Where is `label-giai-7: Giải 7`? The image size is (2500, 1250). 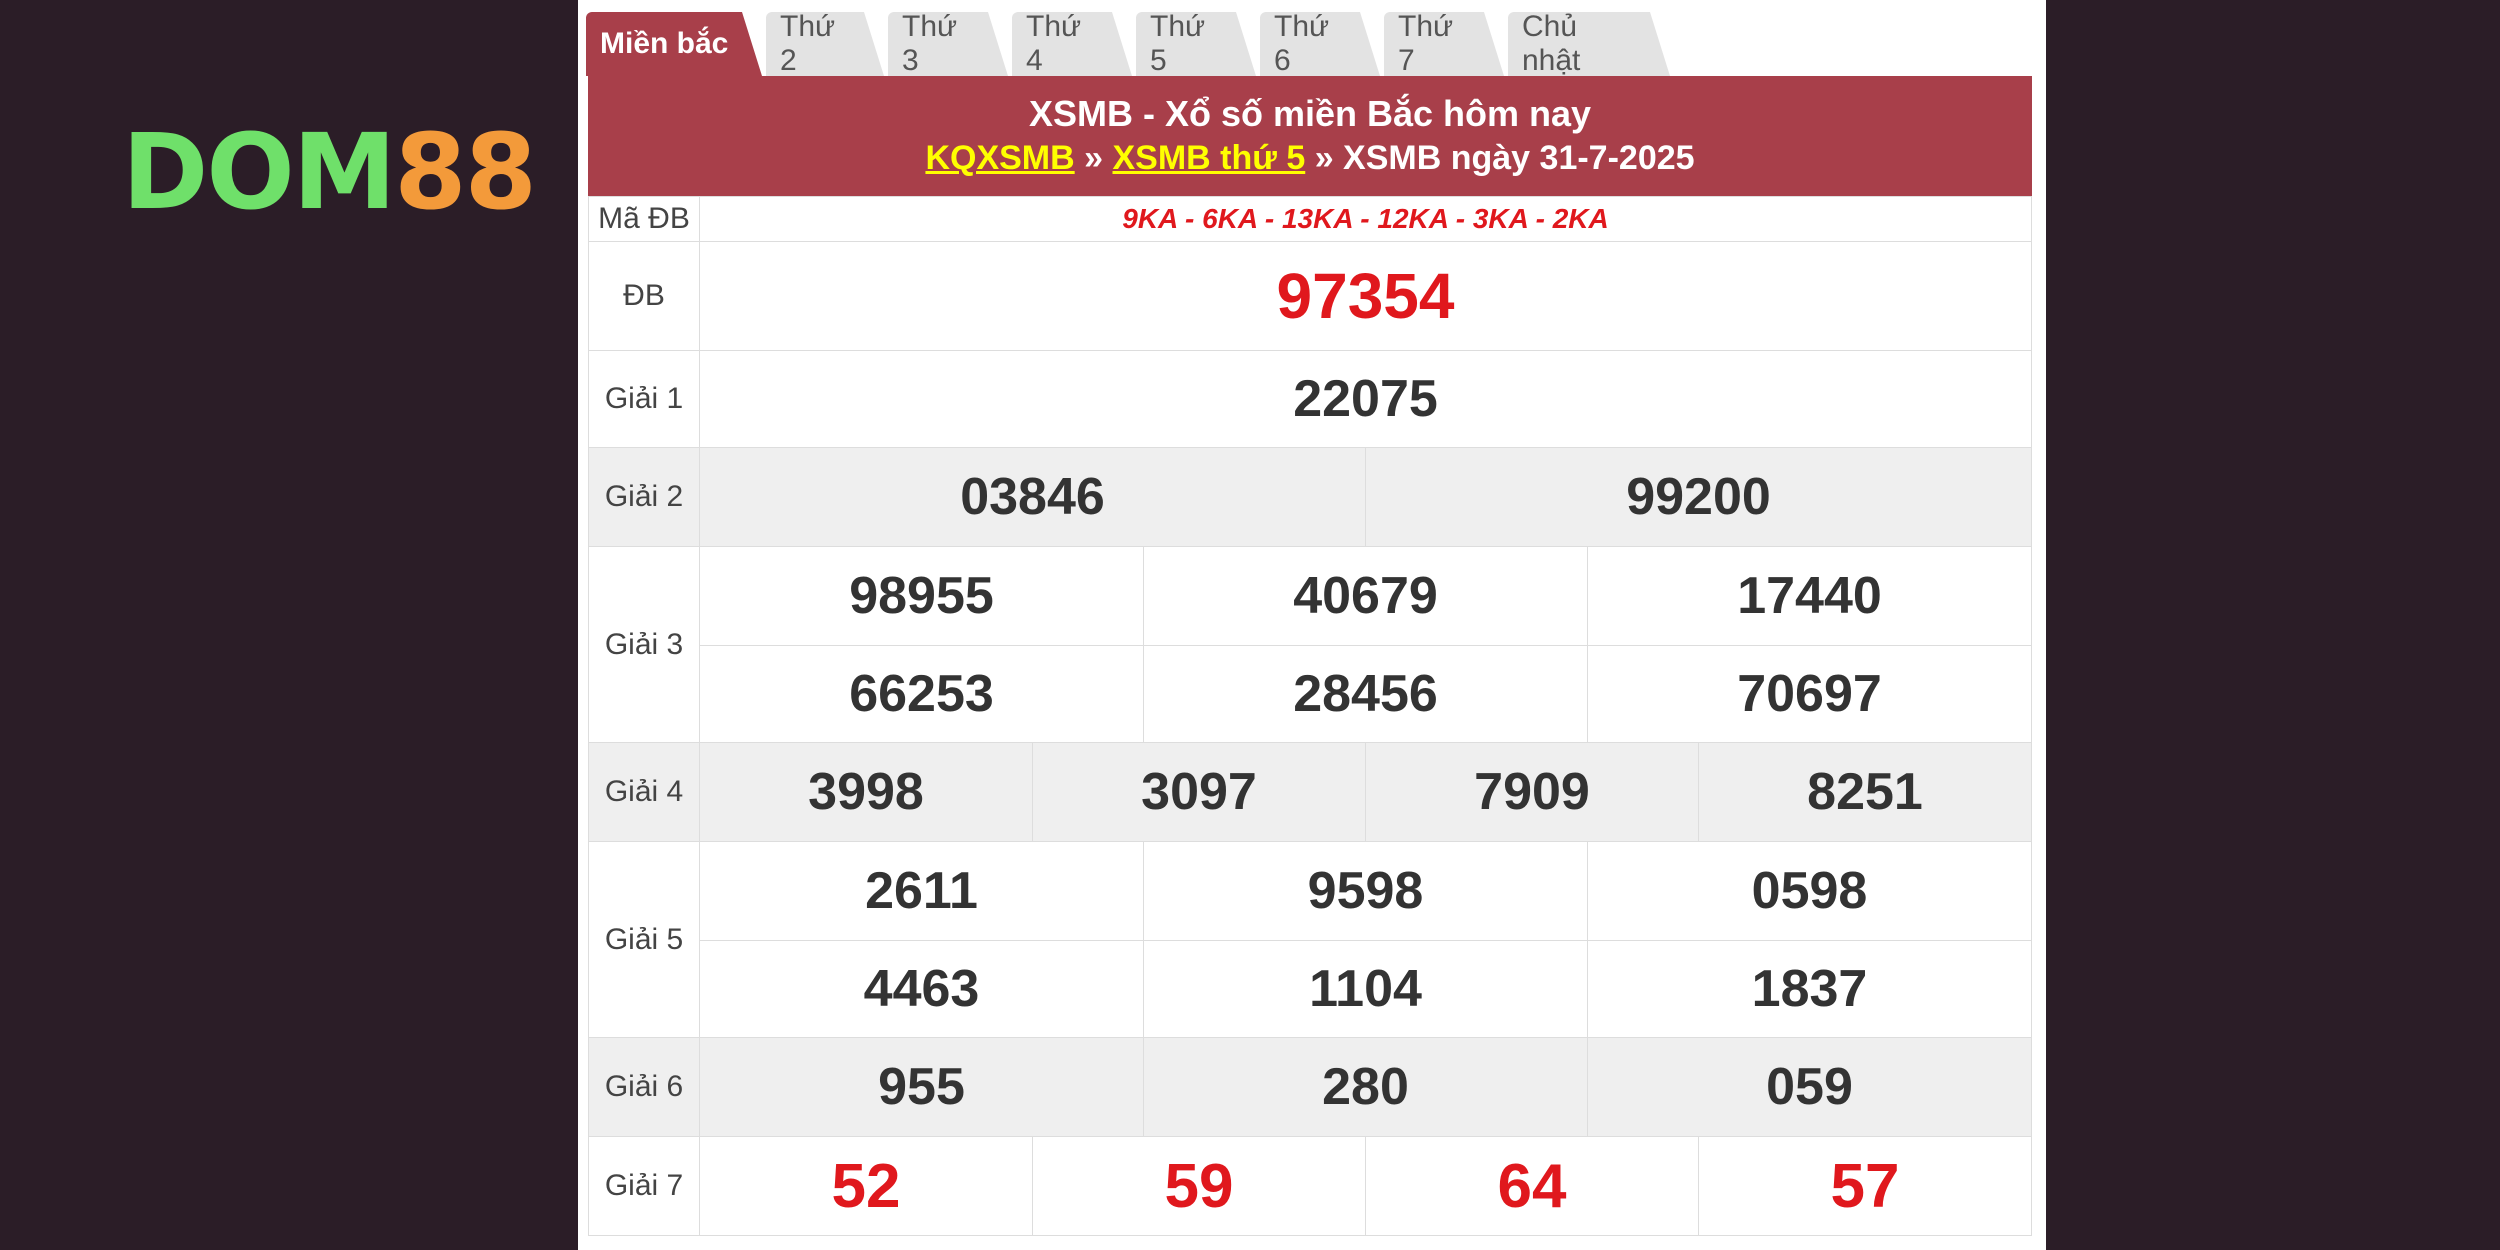
label-giai-7: Giải 7 is located at coordinates (644, 1186).